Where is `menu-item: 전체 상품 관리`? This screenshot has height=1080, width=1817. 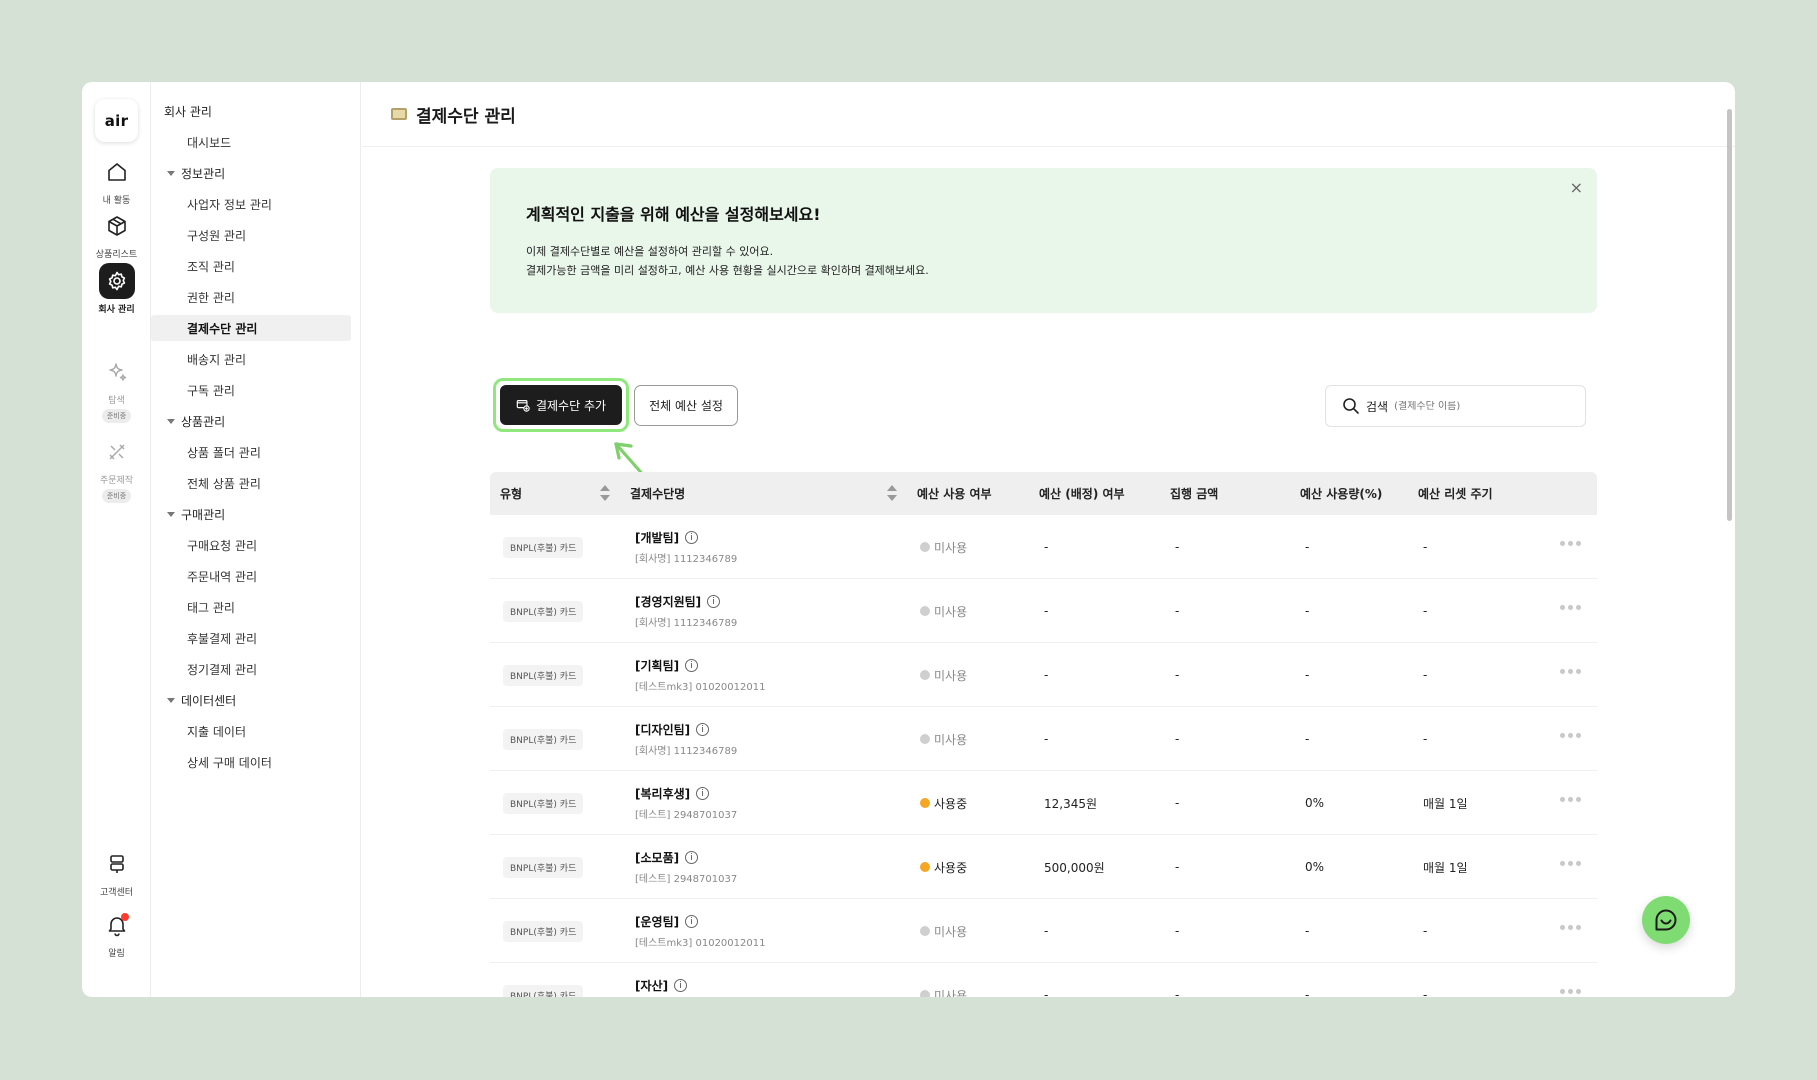 menu-item: 전체 상품 관리 is located at coordinates (251, 483).